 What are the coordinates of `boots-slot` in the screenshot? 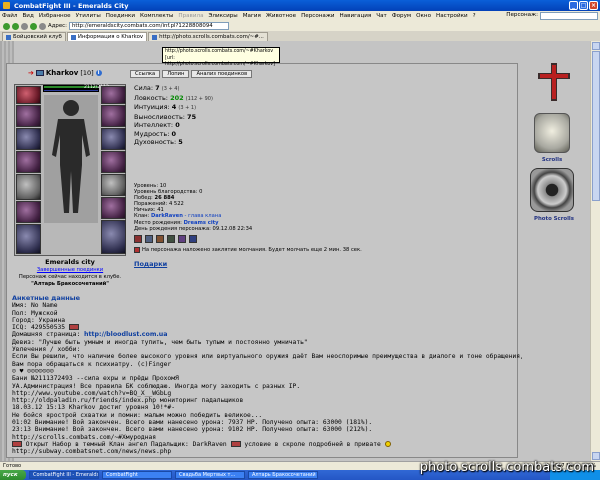 It's located at (28, 239).